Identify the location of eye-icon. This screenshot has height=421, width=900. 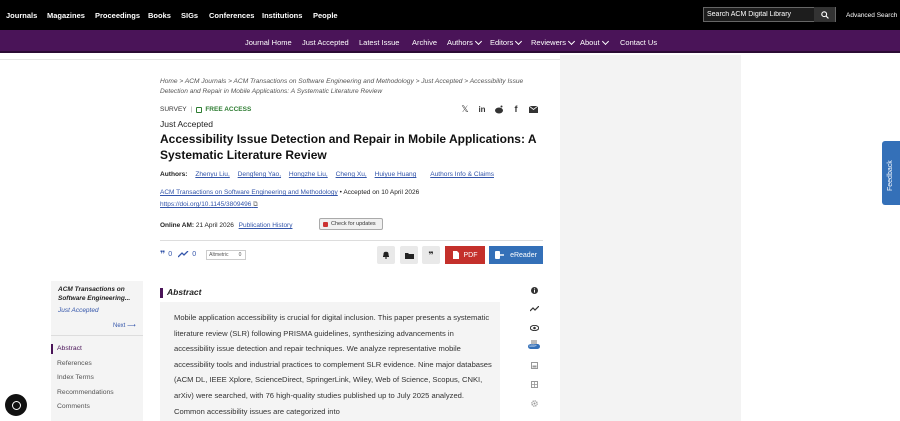
(534, 328).